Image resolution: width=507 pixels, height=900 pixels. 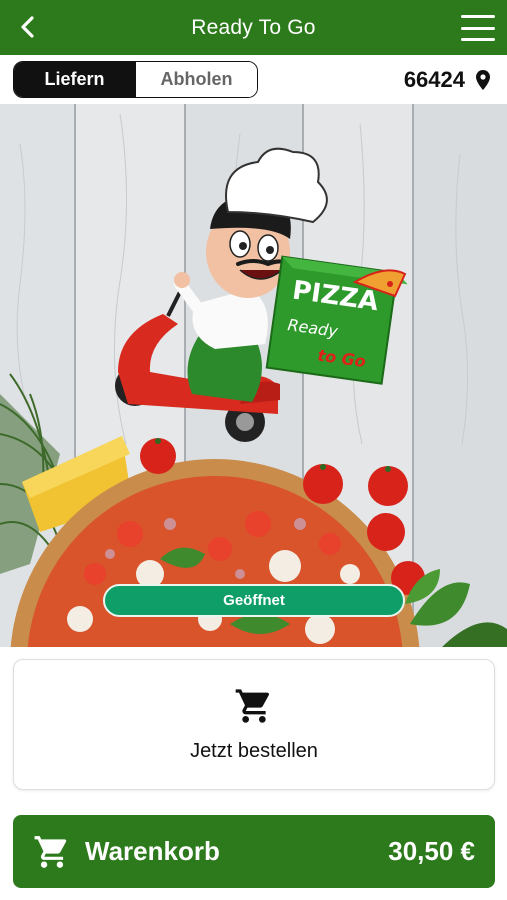 I want to click on location-pin-icon, so click(x=483, y=79).